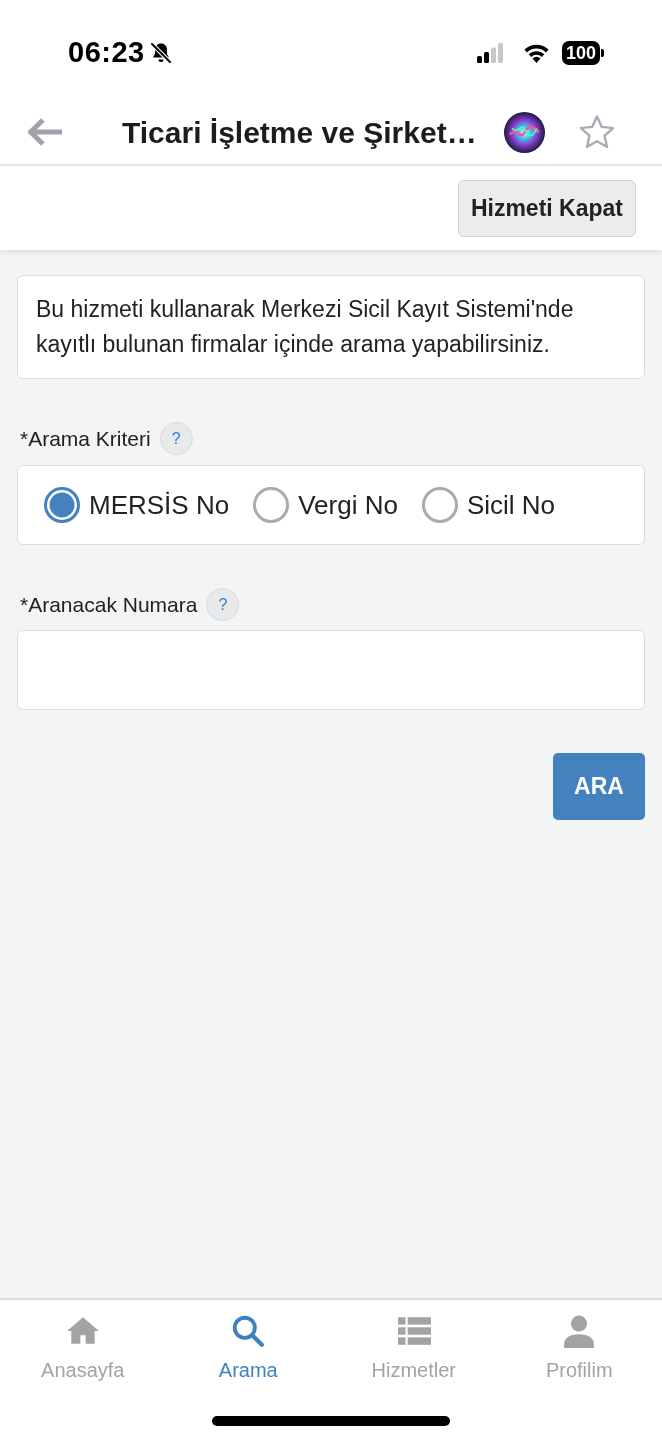 This screenshot has width=662, height=1440. Describe the element at coordinates (546, 208) in the screenshot. I see `close-service-button: Hizmeti Kapat` at that location.